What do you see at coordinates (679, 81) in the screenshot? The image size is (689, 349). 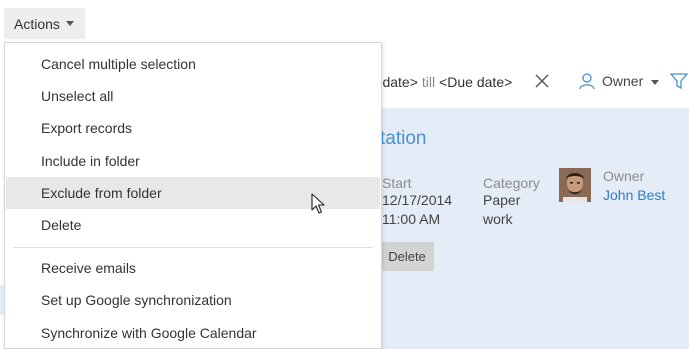 I see `filter-icon` at bounding box center [679, 81].